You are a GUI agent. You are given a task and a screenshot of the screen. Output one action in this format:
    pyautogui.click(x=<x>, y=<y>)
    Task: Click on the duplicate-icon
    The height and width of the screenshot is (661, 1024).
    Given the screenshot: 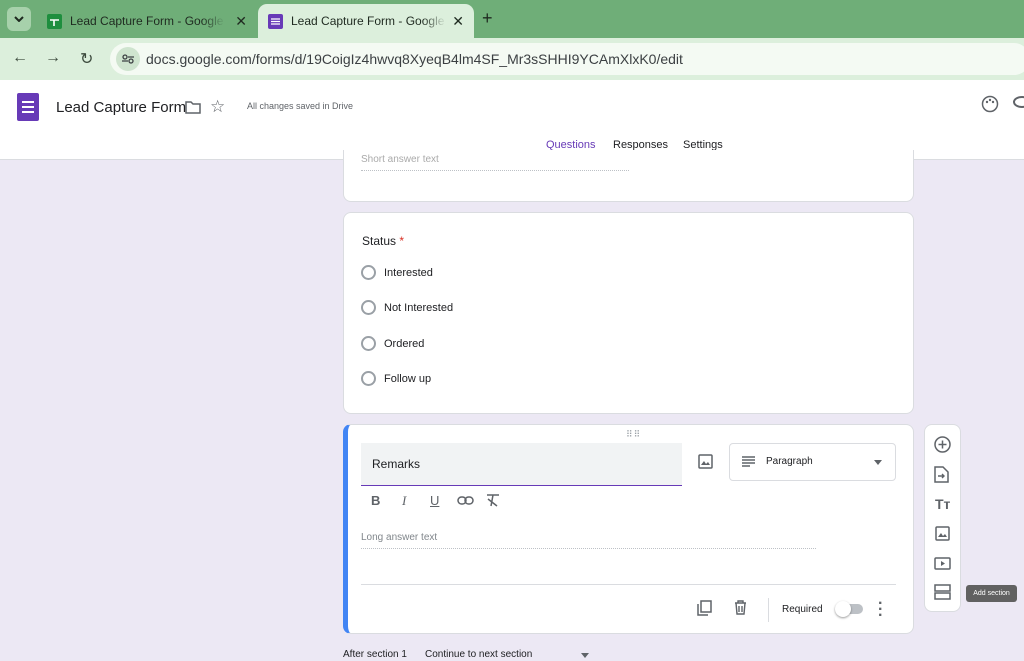 What is the action you would take?
    pyautogui.click(x=704, y=608)
    